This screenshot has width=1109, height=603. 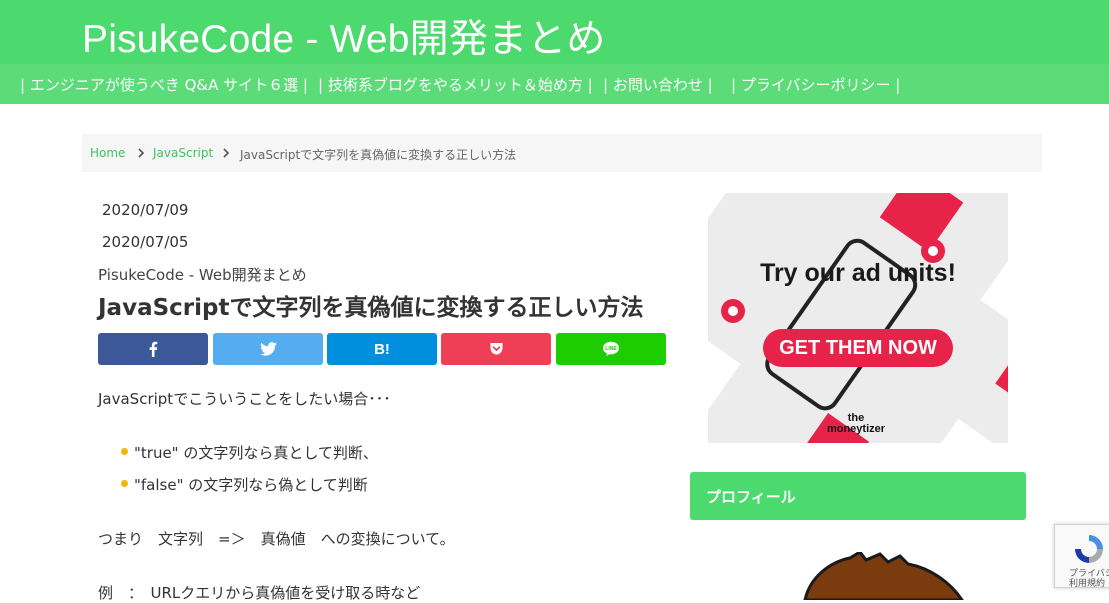 What do you see at coordinates (344, 36) in the screenshot?
I see `site-title: PisukeCode - Web開発まとめ` at bounding box center [344, 36].